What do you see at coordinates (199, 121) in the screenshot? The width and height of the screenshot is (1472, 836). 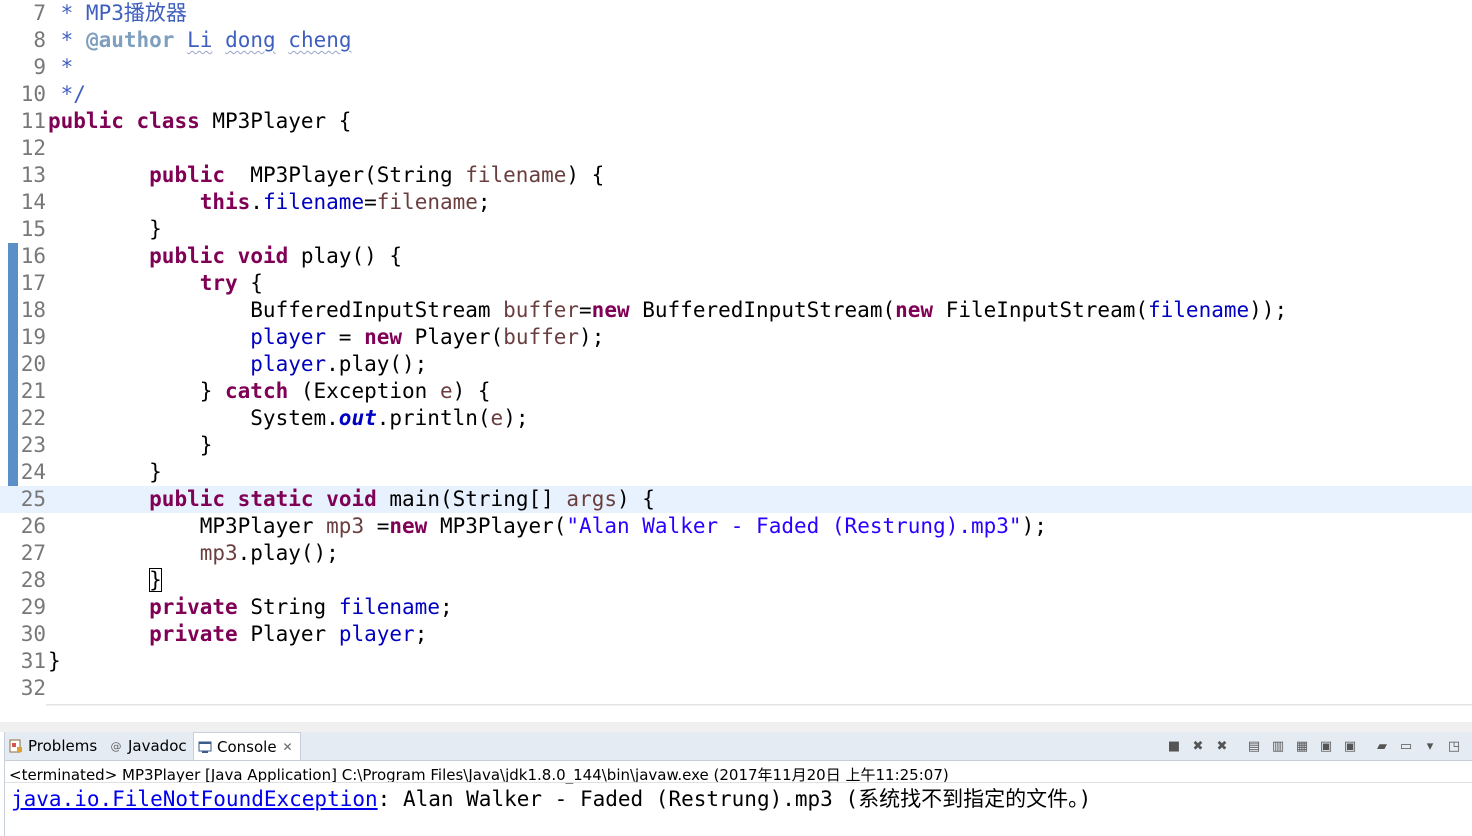 I see `code-text: public class MP3Player {` at bounding box center [199, 121].